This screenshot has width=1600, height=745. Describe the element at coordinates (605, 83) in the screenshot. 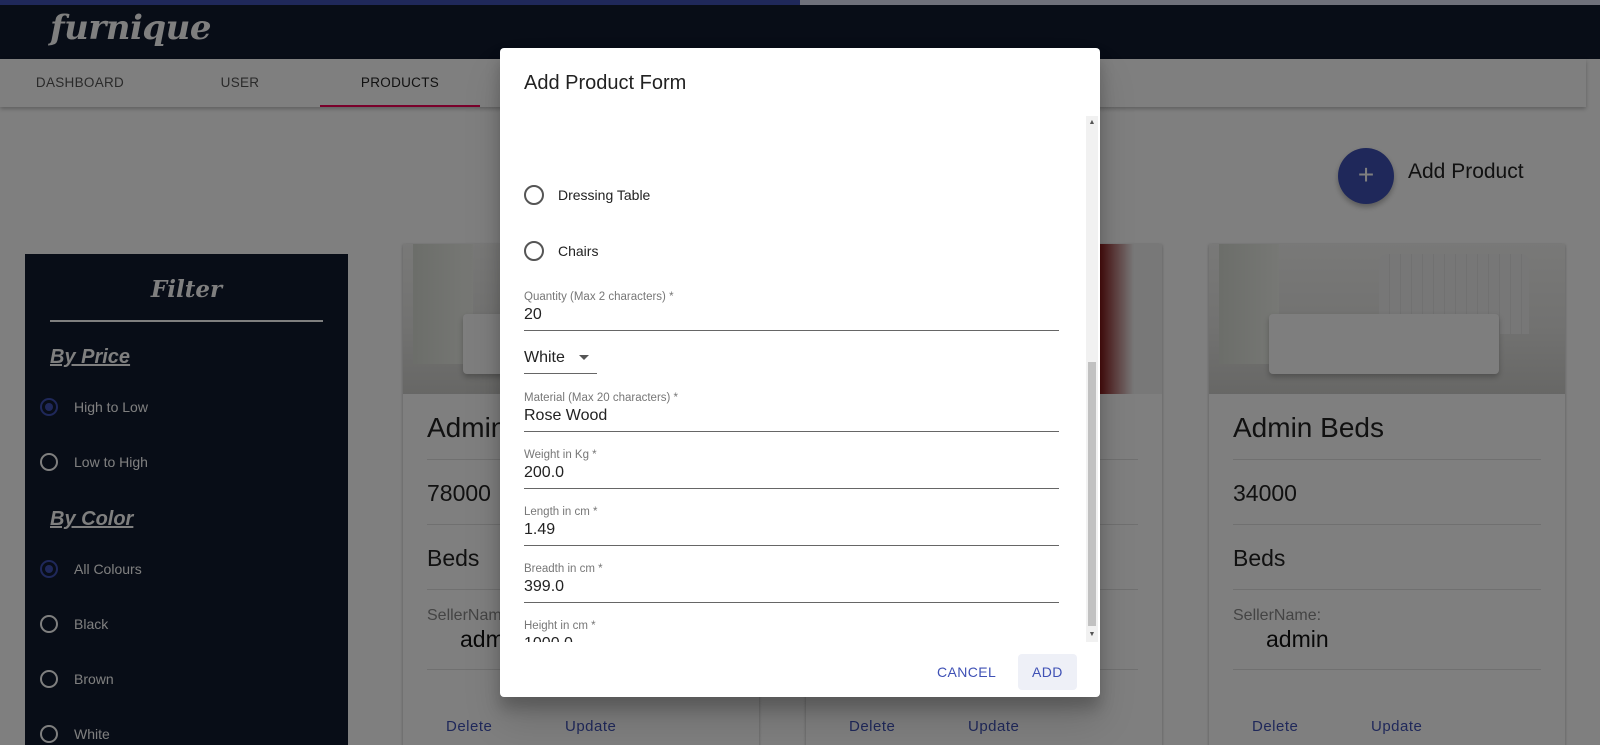

I see `dialog-title: Add Product Form` at that location.